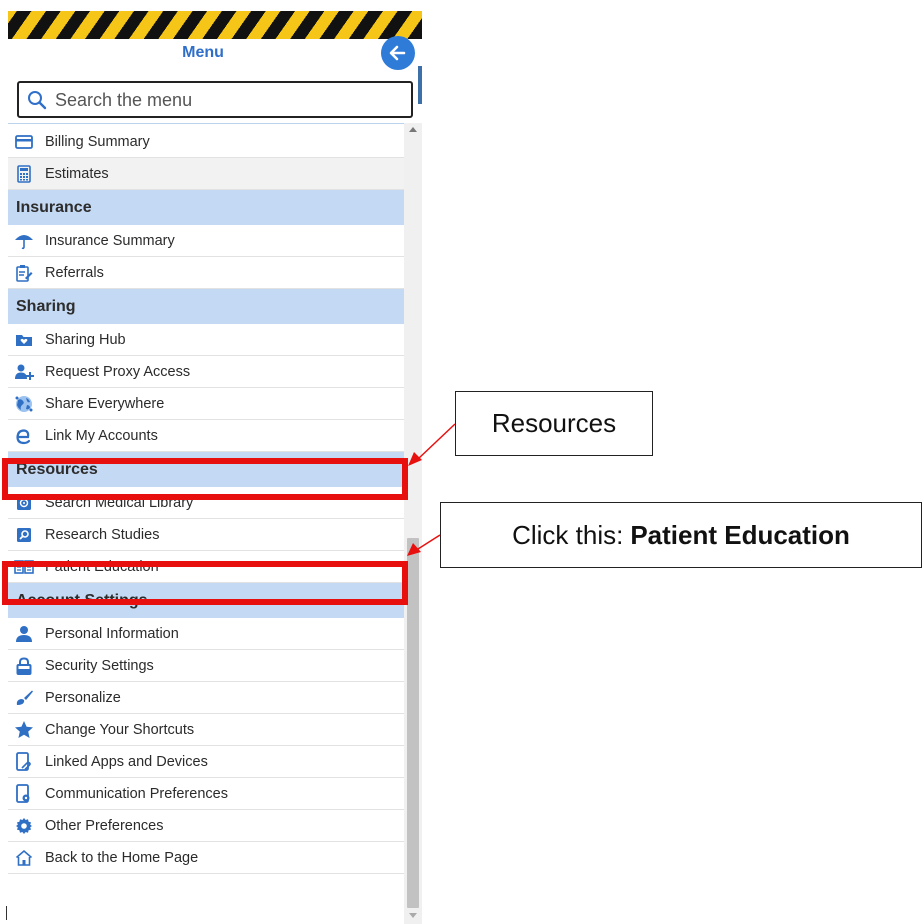  Describe the element at coordinates (206, 273) in the screenshot. I see `menu-item-referrals: Referrals` at that location.